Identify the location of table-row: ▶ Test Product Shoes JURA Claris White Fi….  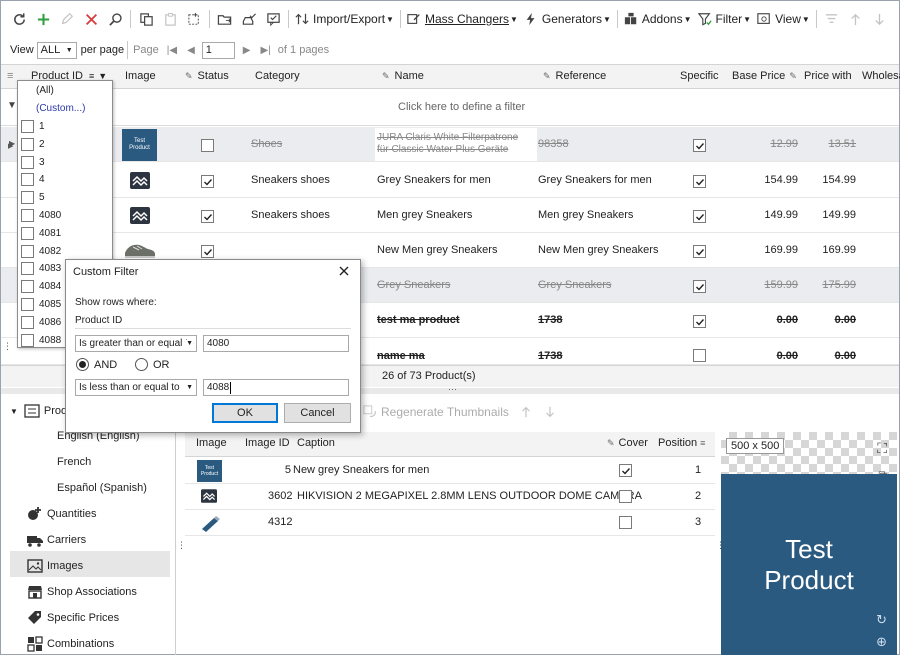
(450, 144).